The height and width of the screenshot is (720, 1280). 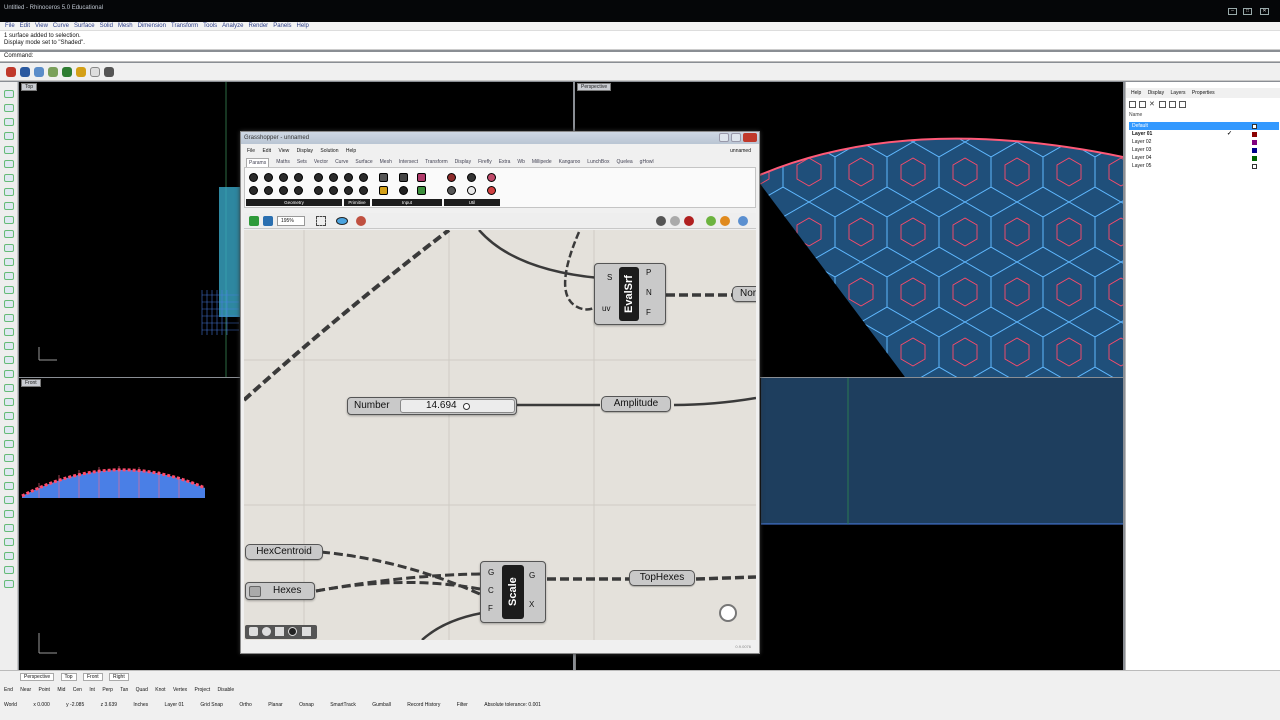 I want to click on gh-minimize-button, so click(x=736, y=137).